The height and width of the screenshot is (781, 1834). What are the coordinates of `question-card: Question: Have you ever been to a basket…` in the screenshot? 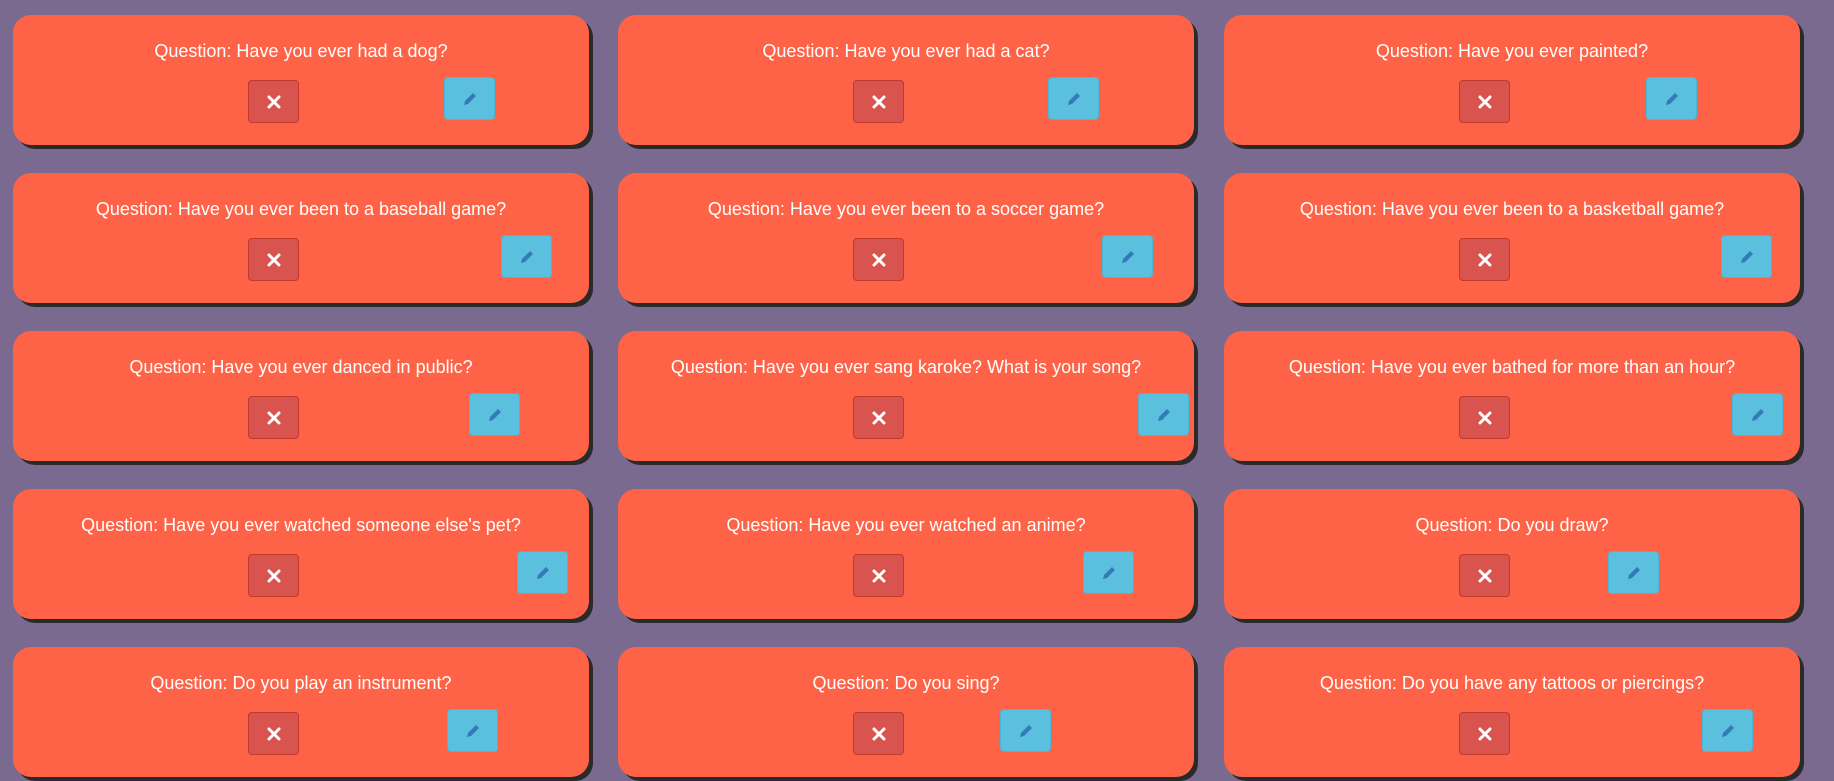 It's located at (1512, 238).